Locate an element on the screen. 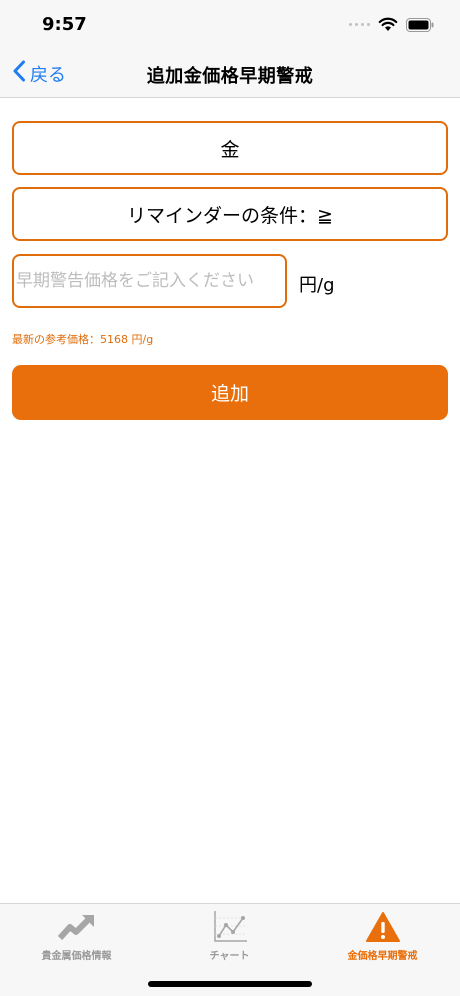 The width and height of the screenshot is (460, 996). tab-label: チャート is located at coordinates (229, 956).